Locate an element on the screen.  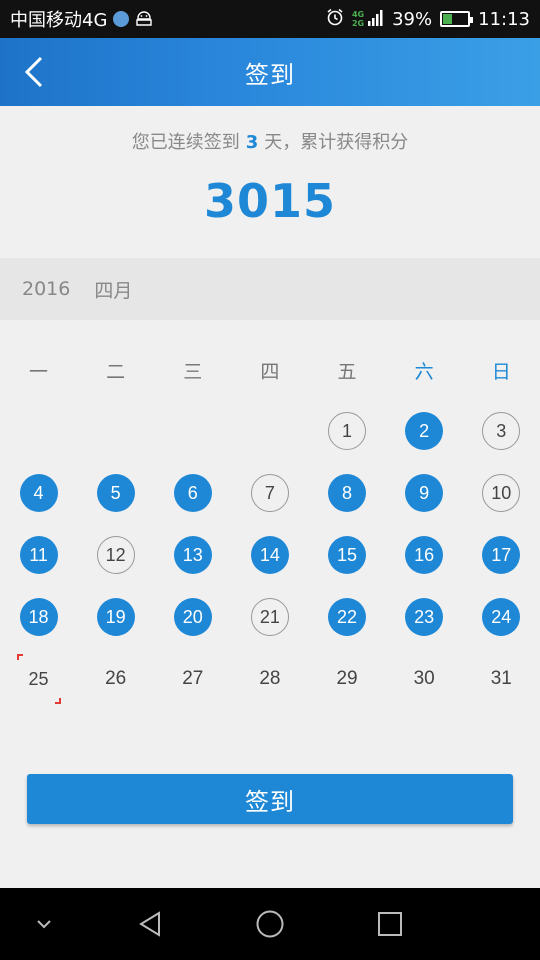
calendar-cell: 13 is located at coordinates (192, 555).